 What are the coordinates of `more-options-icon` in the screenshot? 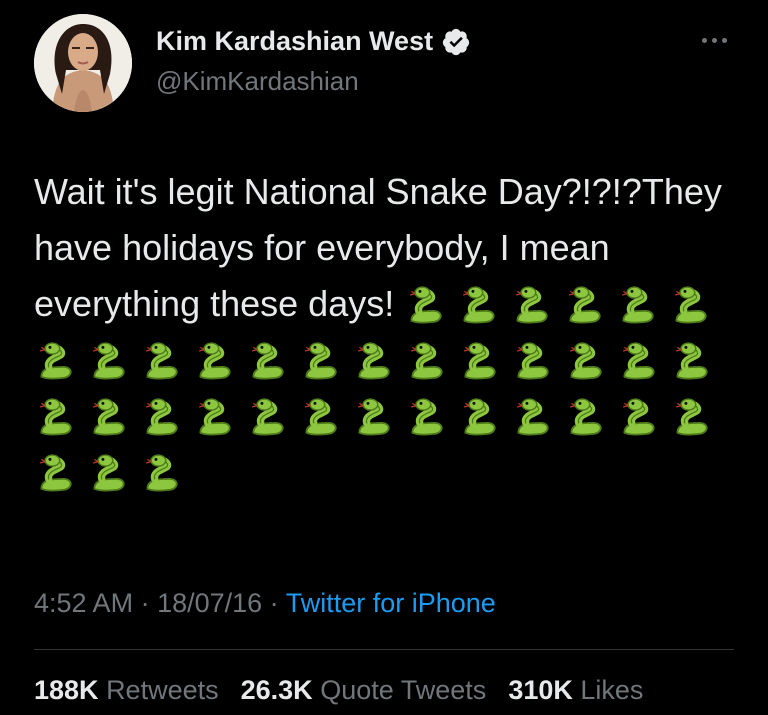 It's located at (714, 40).